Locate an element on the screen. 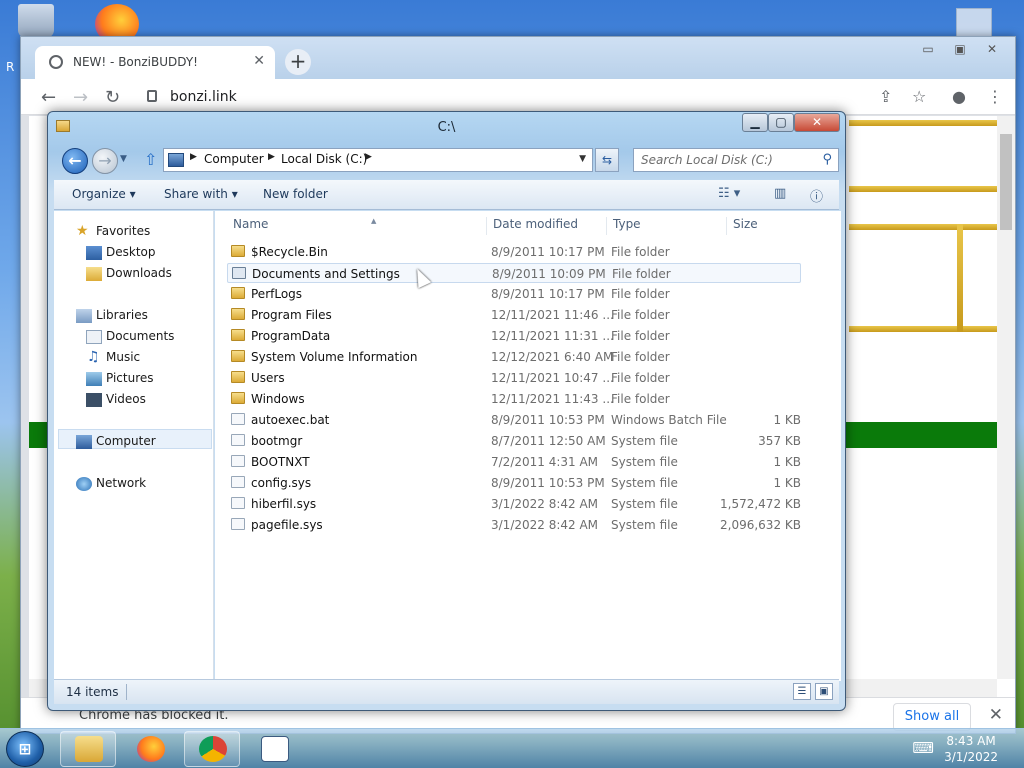 The width and height of the screenshot is (1024, 768). window-title: C:\ is located at coordinates (446, 127).